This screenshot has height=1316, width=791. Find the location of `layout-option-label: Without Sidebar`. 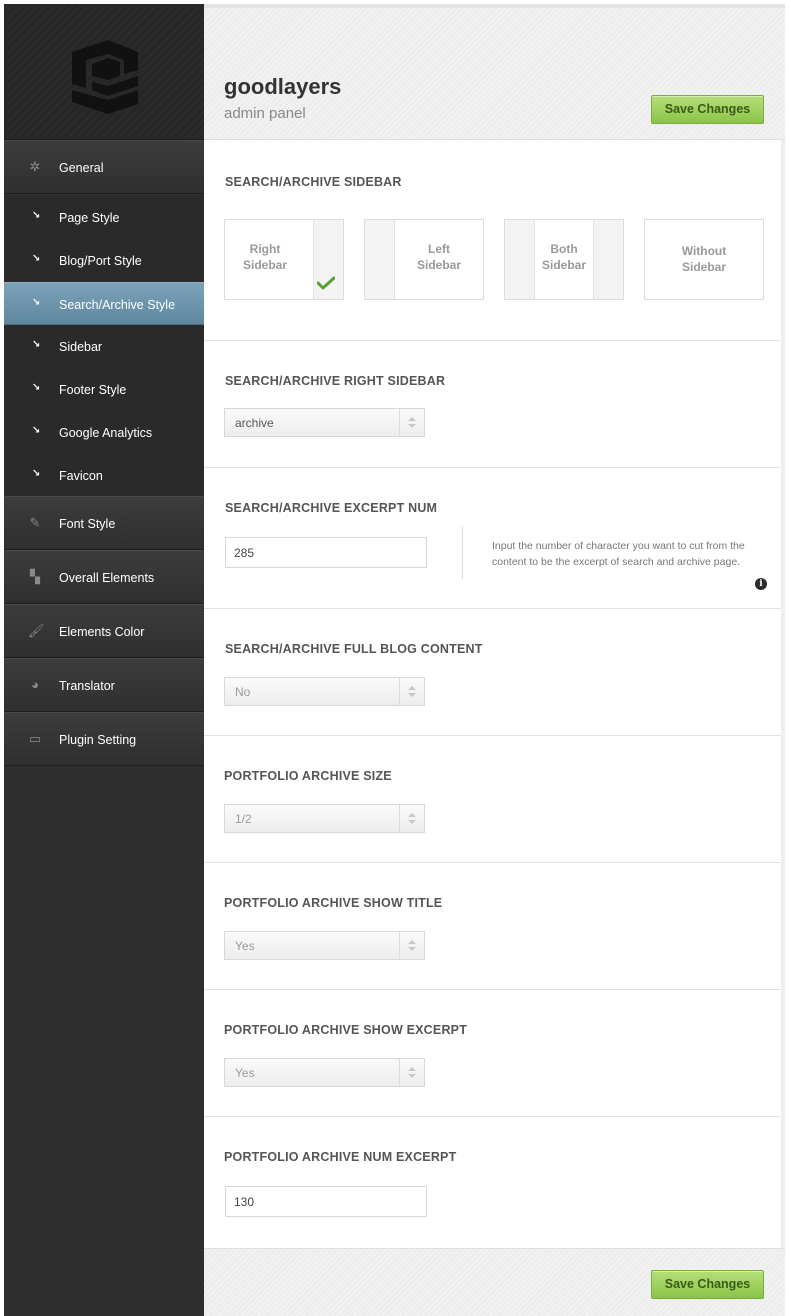

layout-option-label: Without Sidebar is located at coordinates (704, 259).